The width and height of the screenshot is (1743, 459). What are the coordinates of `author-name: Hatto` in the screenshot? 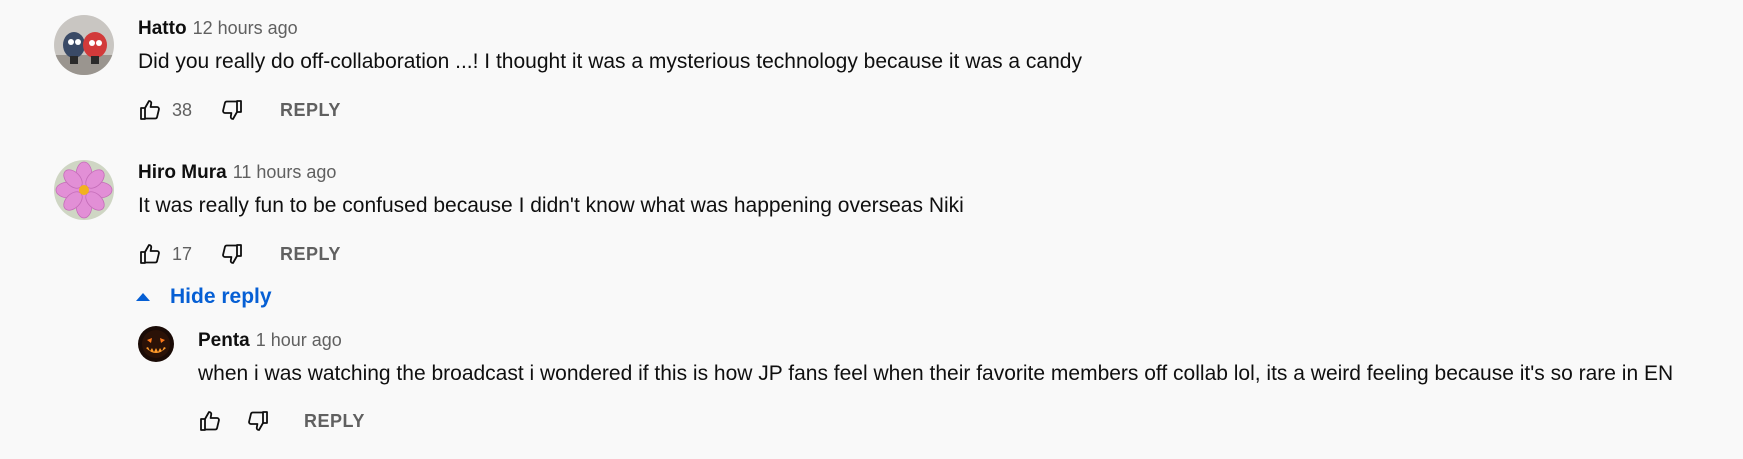 It's located at (162, 28).